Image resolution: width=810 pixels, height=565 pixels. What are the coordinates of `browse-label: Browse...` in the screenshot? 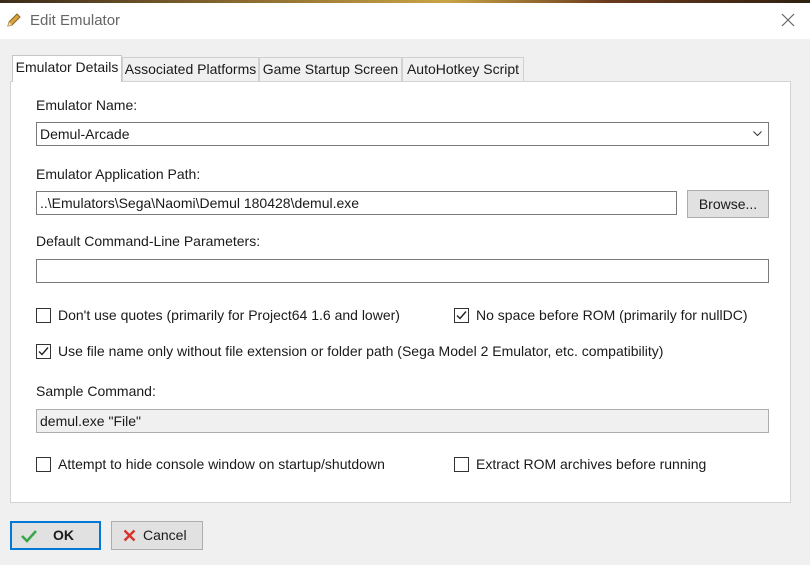 It's located at (728, 204).